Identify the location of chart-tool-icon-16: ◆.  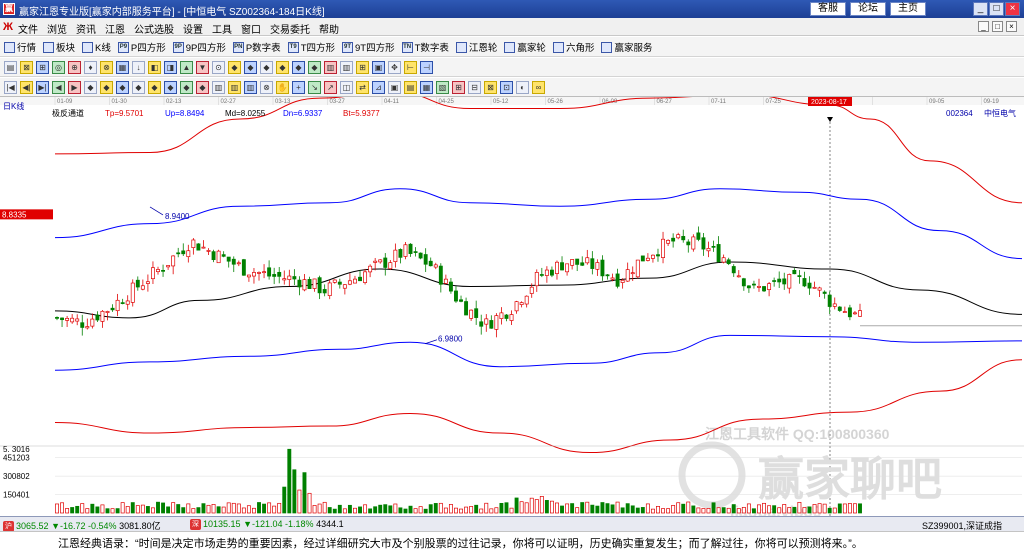
(266, 67).